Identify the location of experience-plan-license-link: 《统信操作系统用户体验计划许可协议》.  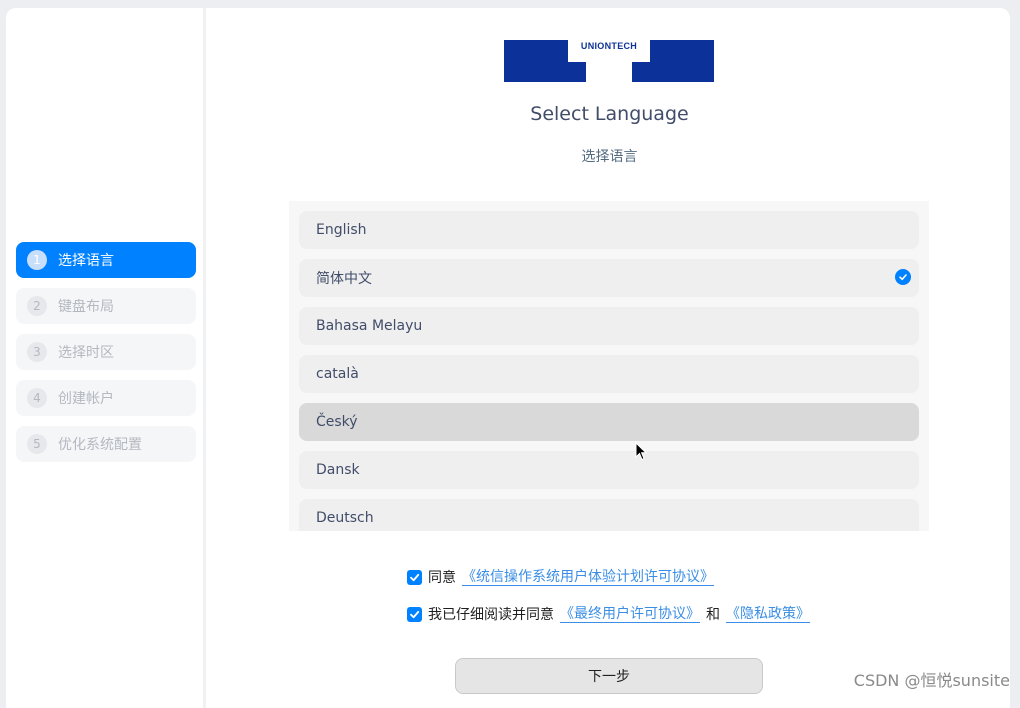
(588, 577).